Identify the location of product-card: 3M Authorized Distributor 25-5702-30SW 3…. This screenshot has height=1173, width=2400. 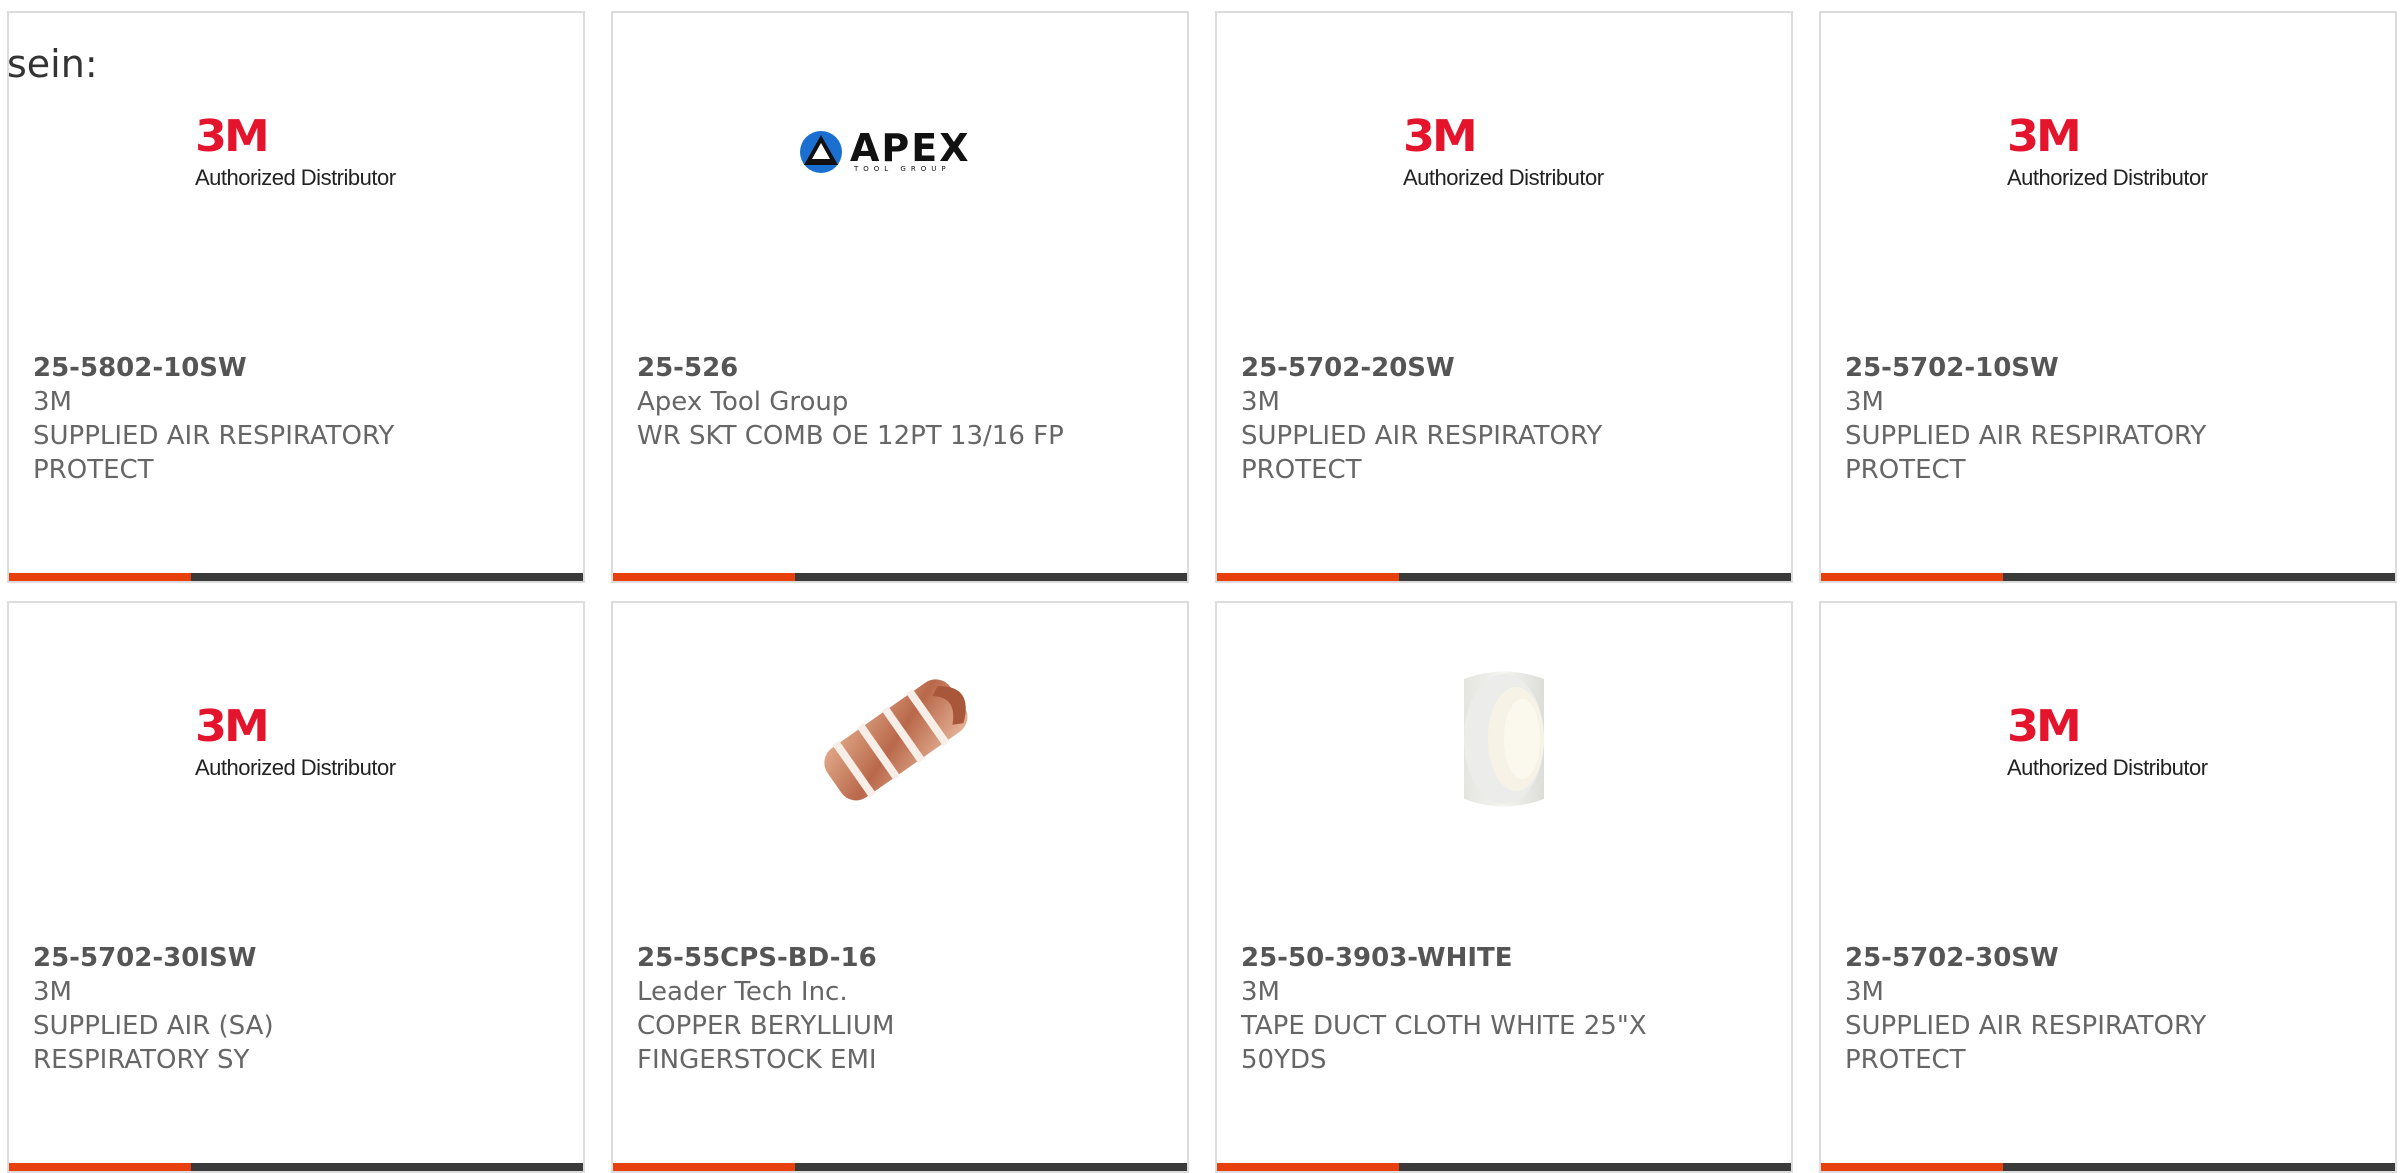
(2108, 887).